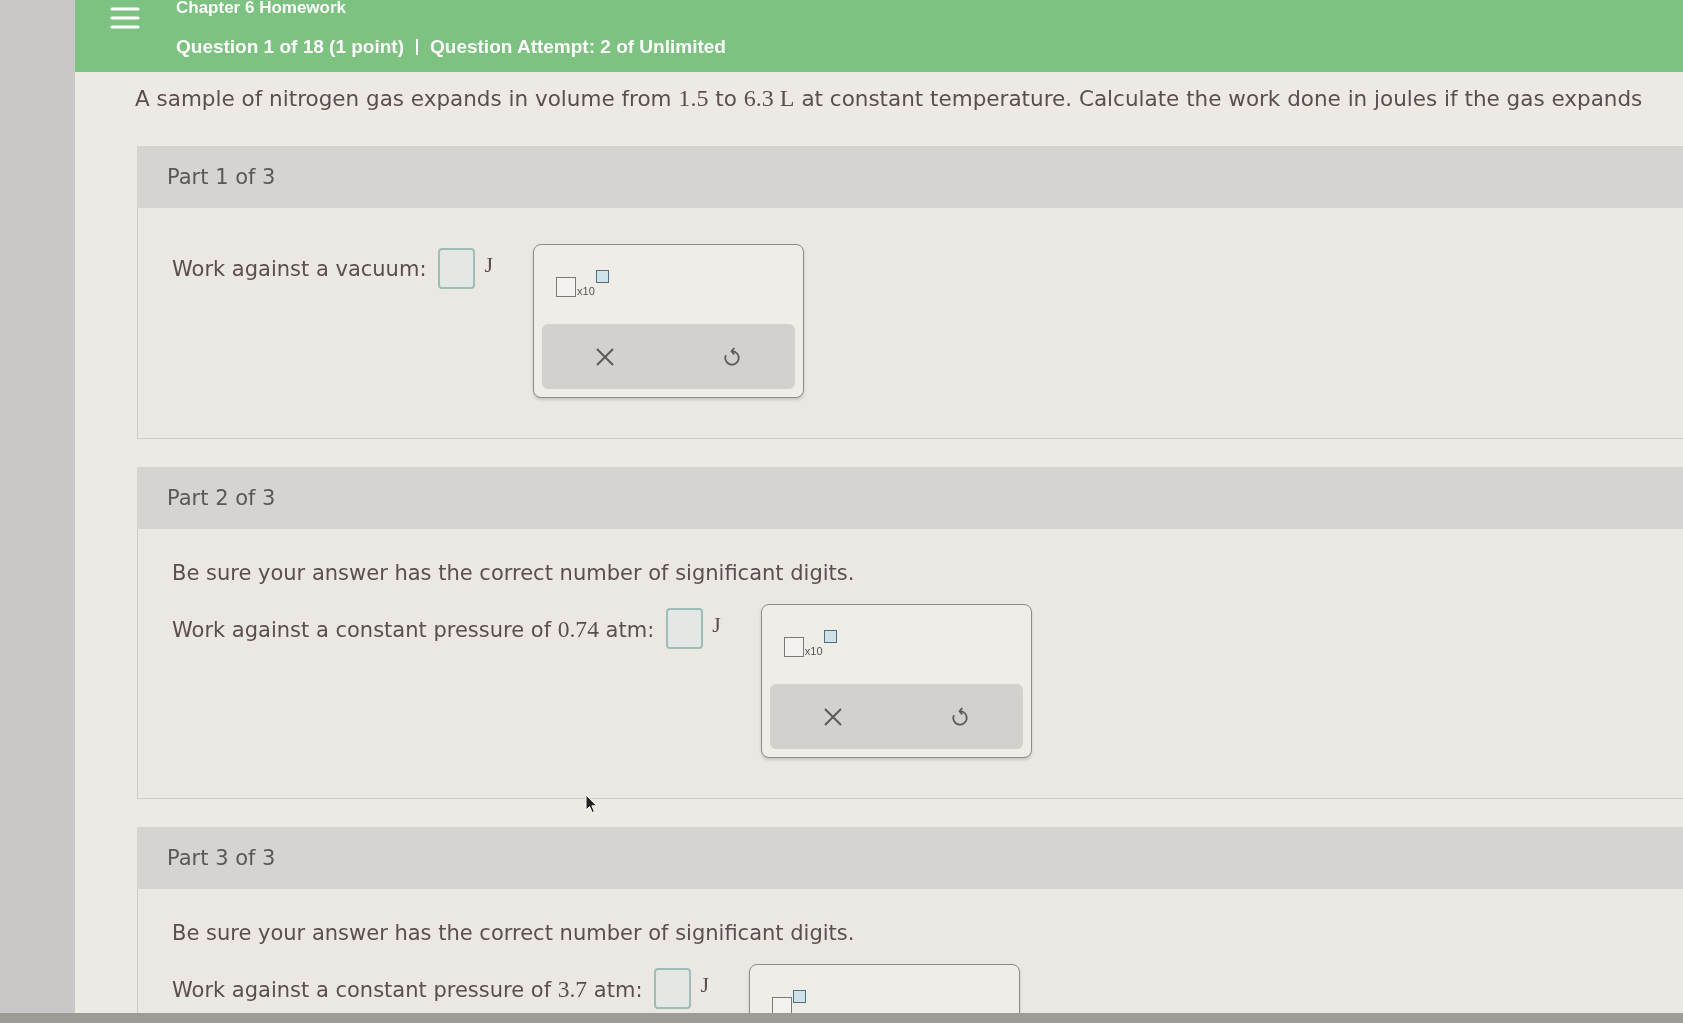  Describe the element at coordinates (591, 804) in the screenshot. I see `mouse-pointer-icon` at that location.